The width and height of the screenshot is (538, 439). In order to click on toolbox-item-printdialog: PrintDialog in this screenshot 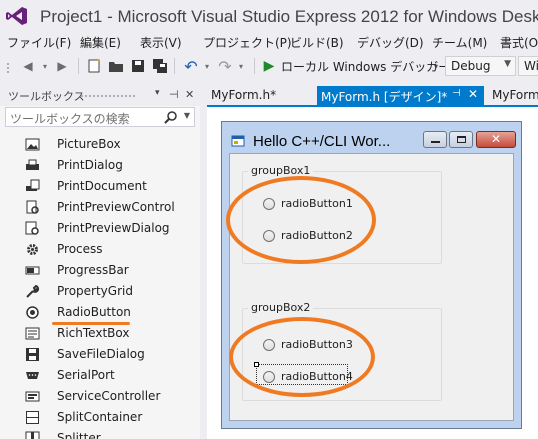, I will do `click(100, 165)`.